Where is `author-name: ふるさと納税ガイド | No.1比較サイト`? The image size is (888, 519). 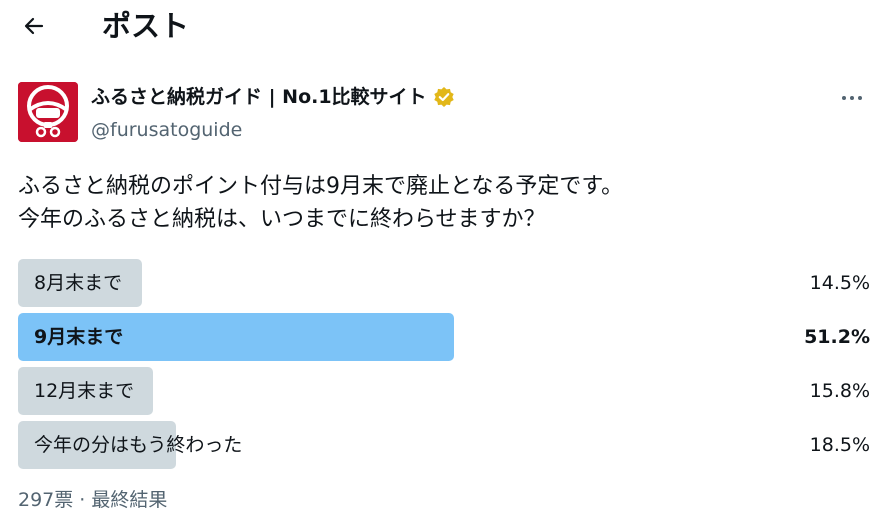 author-name: ふるさと納税ガイド | No.1比較サイト is located at coordinates (273, 97).